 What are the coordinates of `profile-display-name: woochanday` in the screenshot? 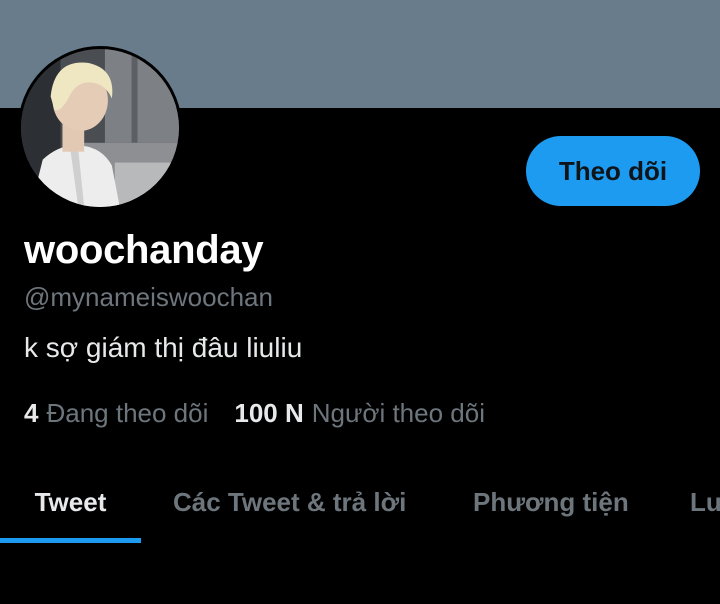 It's located at (144, 250).